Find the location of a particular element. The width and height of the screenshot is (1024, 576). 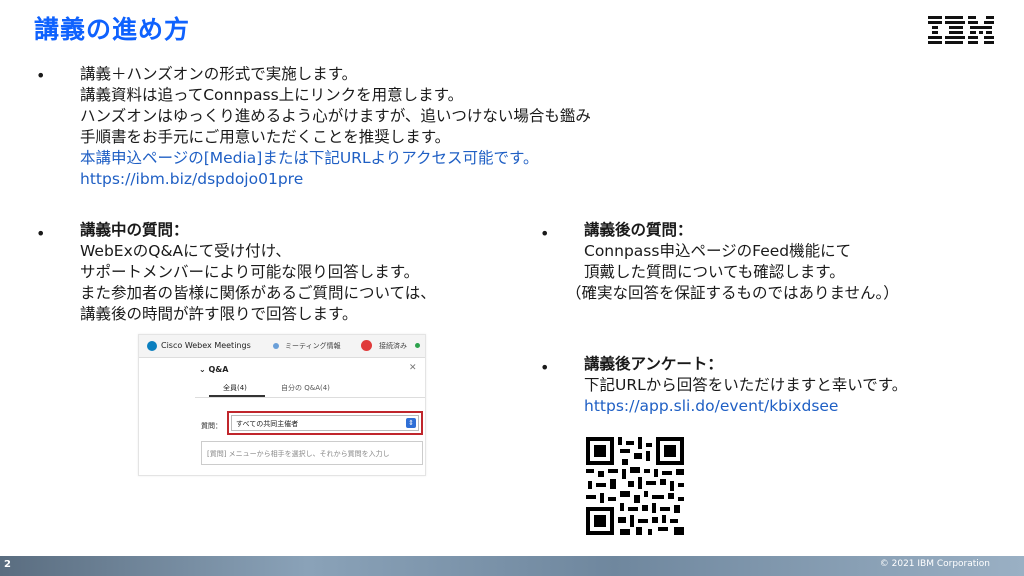

page-title: 講義の進め方 is located at coordinates (112, 29).